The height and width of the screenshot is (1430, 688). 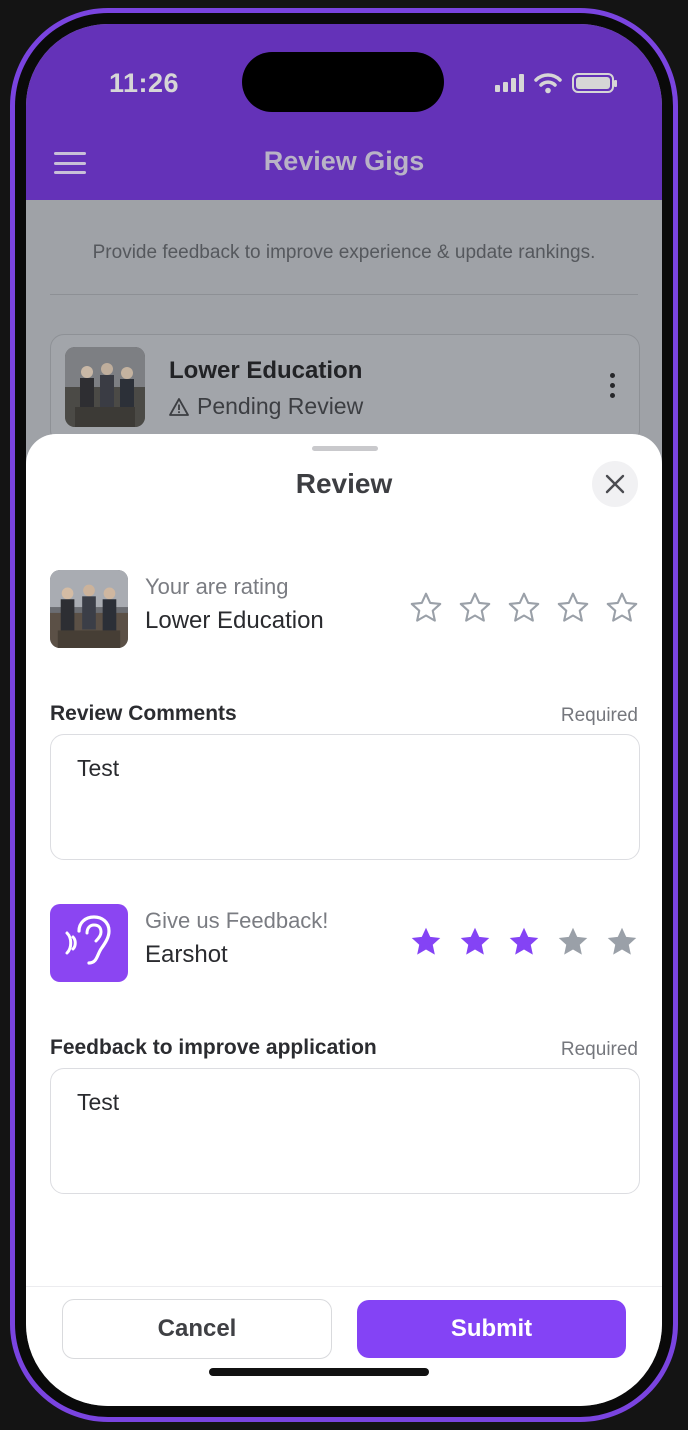 I want to click on feedback-kicker: Give us Feedback!, so click(x=237, y=920).